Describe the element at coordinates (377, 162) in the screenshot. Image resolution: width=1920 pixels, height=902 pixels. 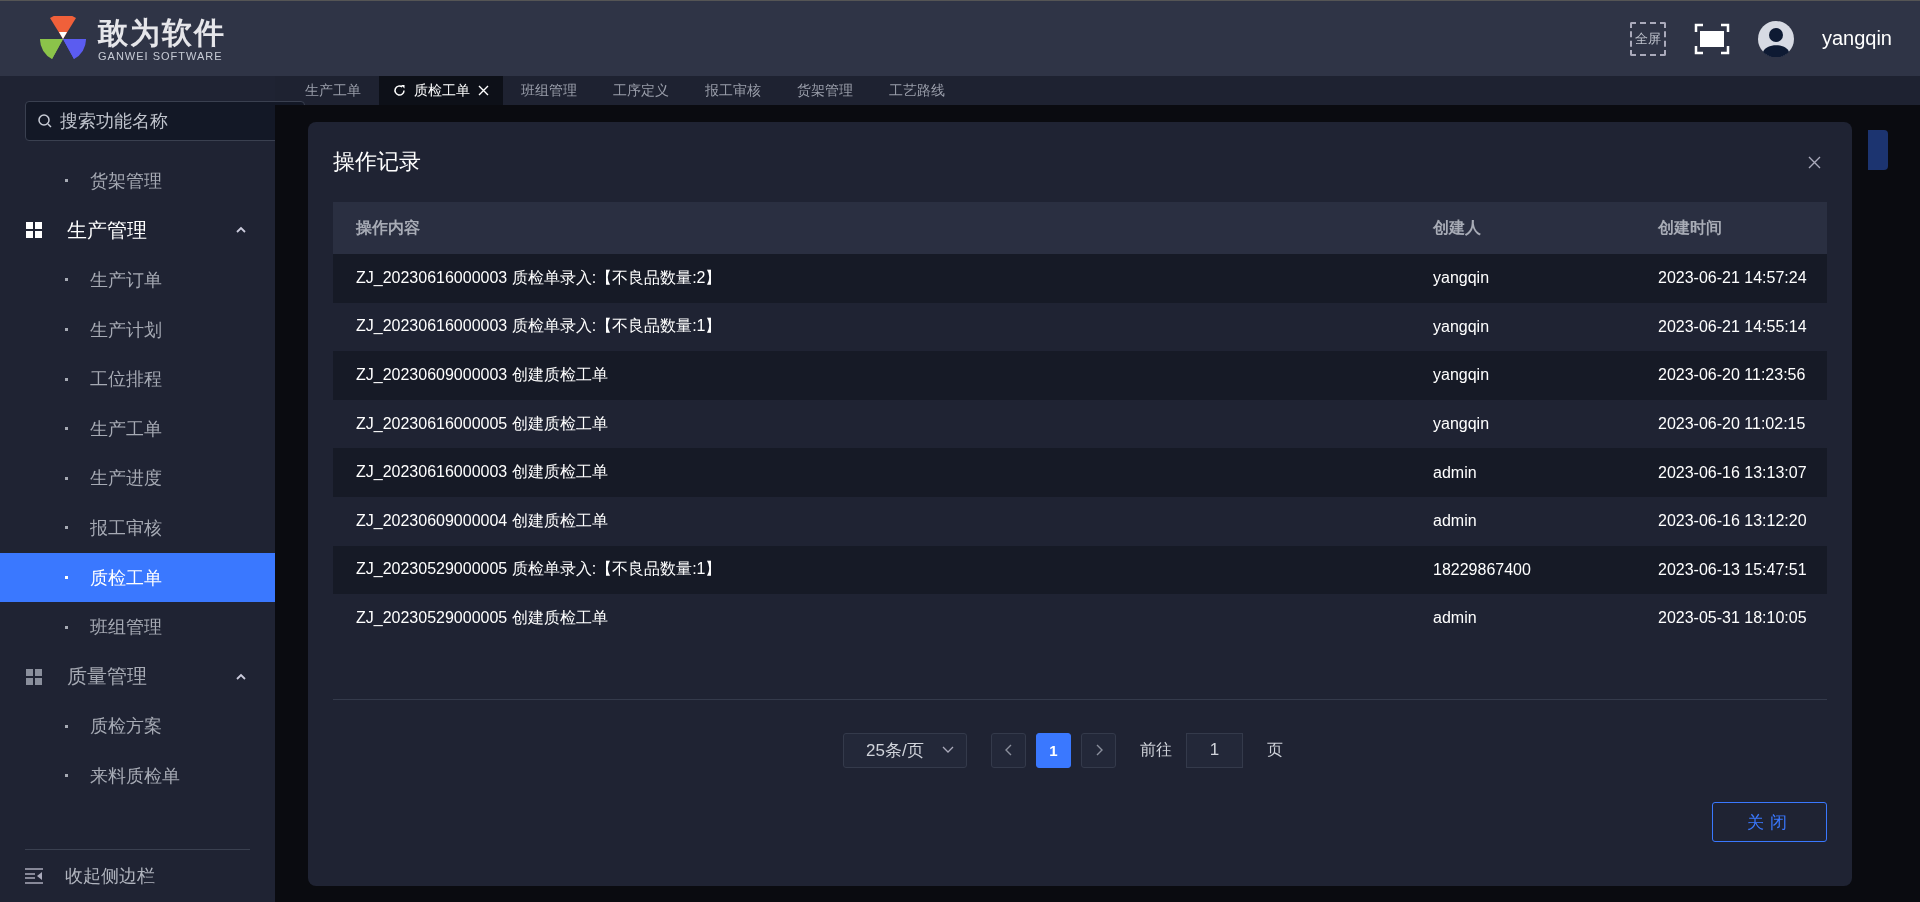
I see `dialog-title: 操作记录` at that location.